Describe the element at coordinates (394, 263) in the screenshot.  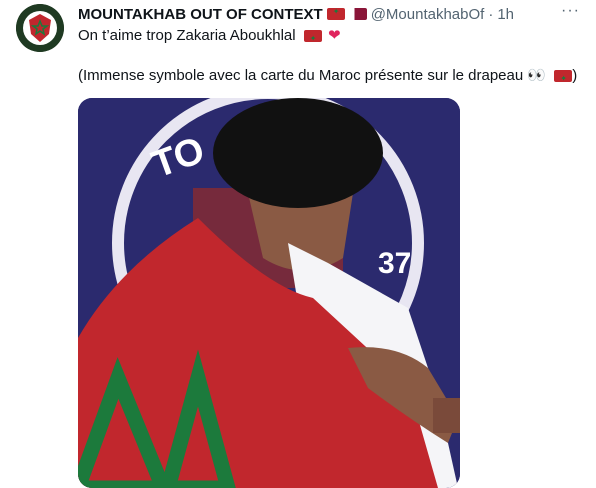
I see `club-logo-number: 37` at that location.